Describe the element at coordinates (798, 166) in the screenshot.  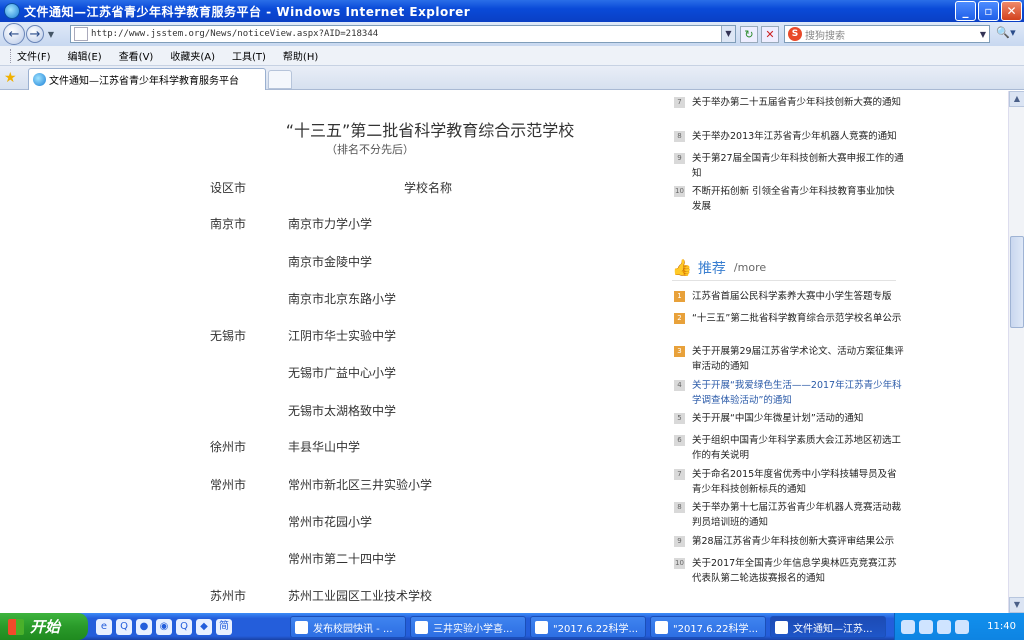
I see `list-link: 关于第27届全国青少年科技创新大赛申报工作的通知` at that location.